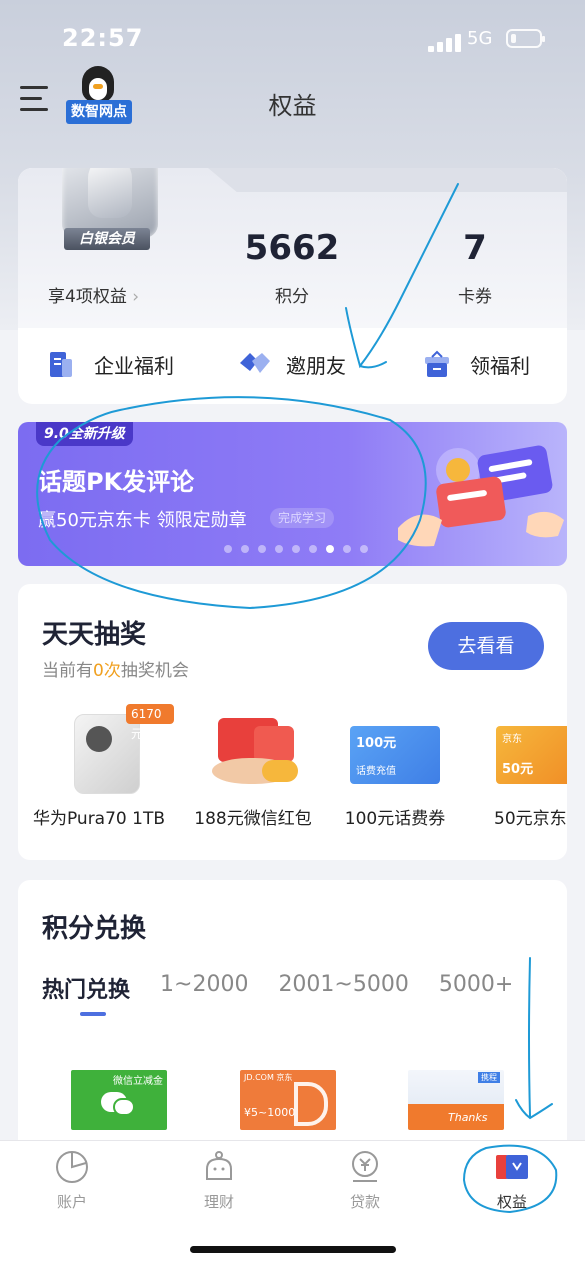  I want to click on quick-link-label: 领福利, so click(500, 365).